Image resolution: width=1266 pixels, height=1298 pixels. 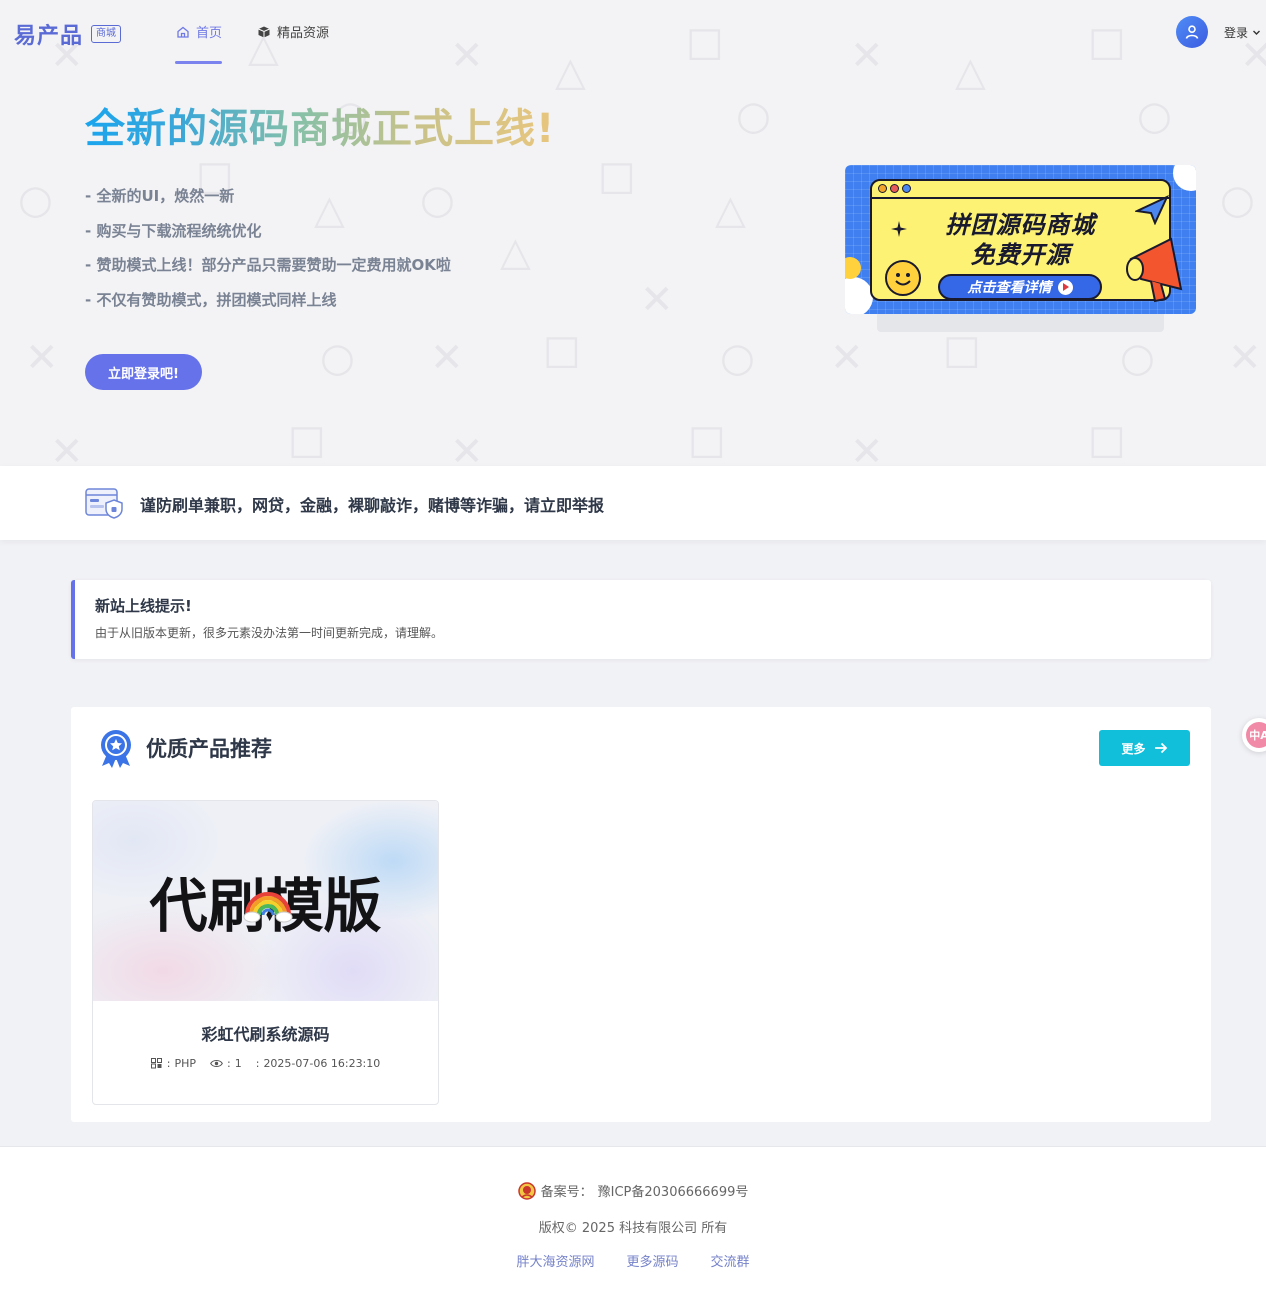 I want to click on hero-feature-item: - 购买与下载流程统统优化, so click(x=173, y=230).